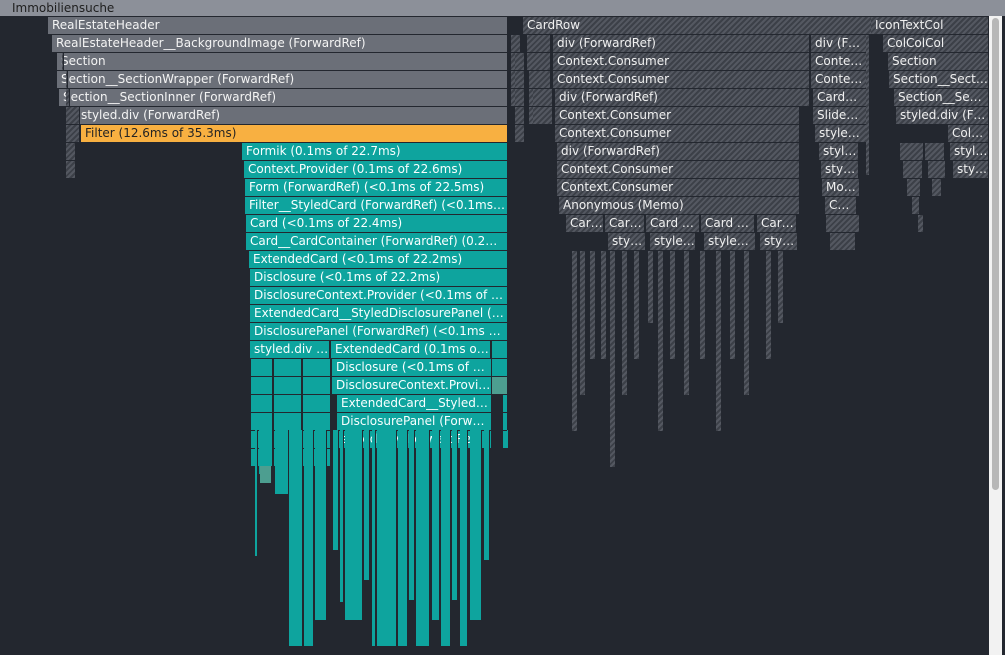 This screenshot has height=655, width=1005. I want to click on render-node-1: Formik (0.1ms of 22.7ms), so click(375, 151).